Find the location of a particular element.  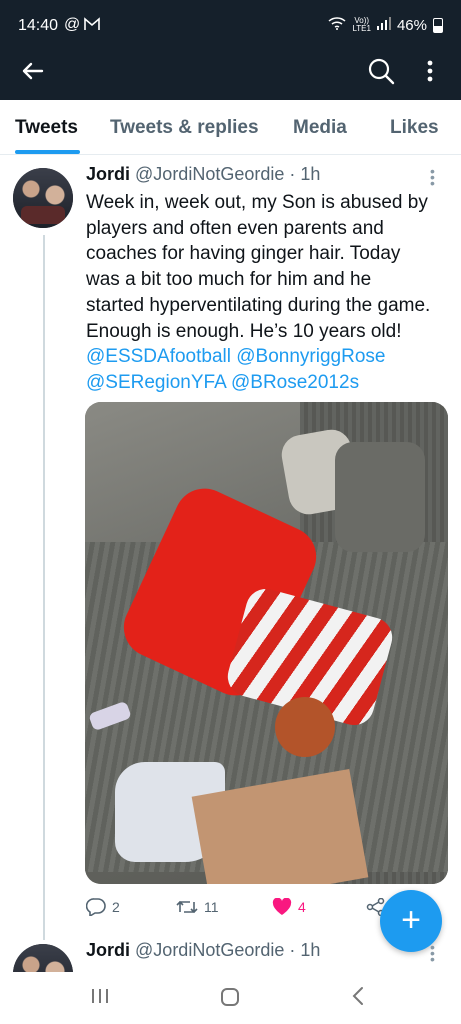

app-header: 14:40 @ Vo)) LTE1 46% is located at coordinates (230, 50).